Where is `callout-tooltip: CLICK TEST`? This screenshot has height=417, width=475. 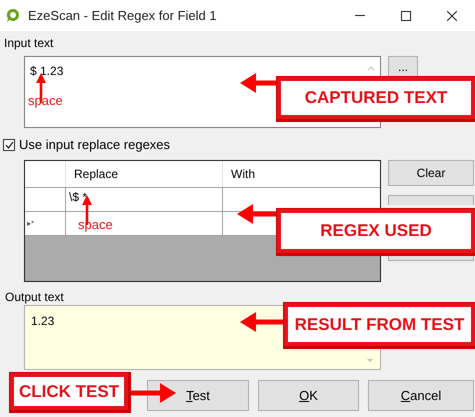 callout-tooltip: CLICK TEST is located at coordinates (69, 391).